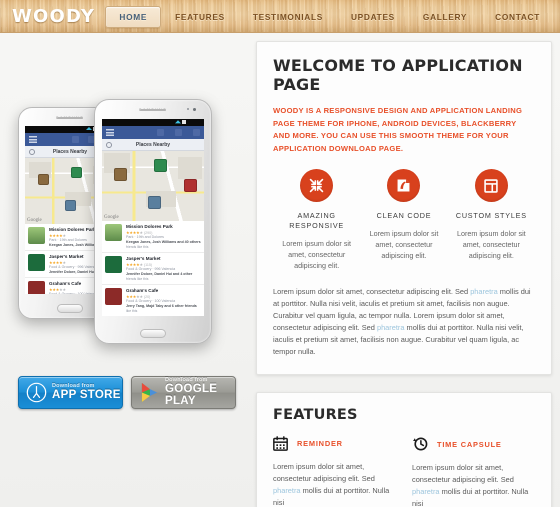 The image size is (560, 507). Describe the element at coordinates (391, 327) in the screenshot. I see `paragraph-link-2: pharetra` at that location.